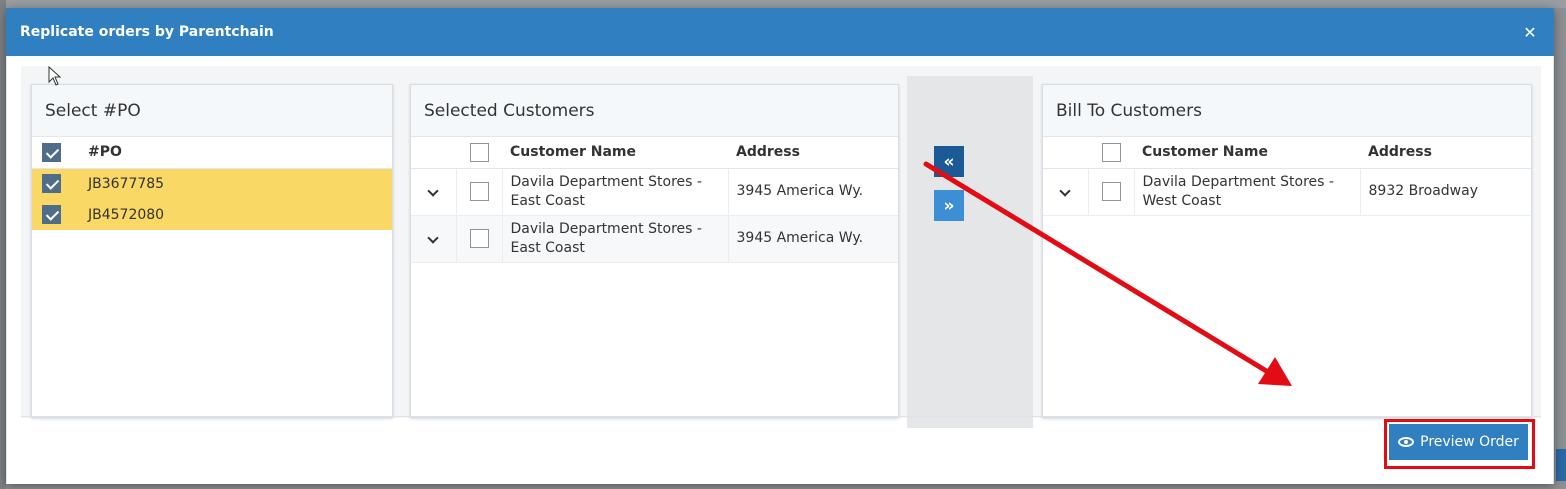 The height and width of the screenshot is (489, 1566). Describe the element at coordinates (1287, 111) in the screenshot. I see `bill-to-customers-title: Bill To Customers` at that location.